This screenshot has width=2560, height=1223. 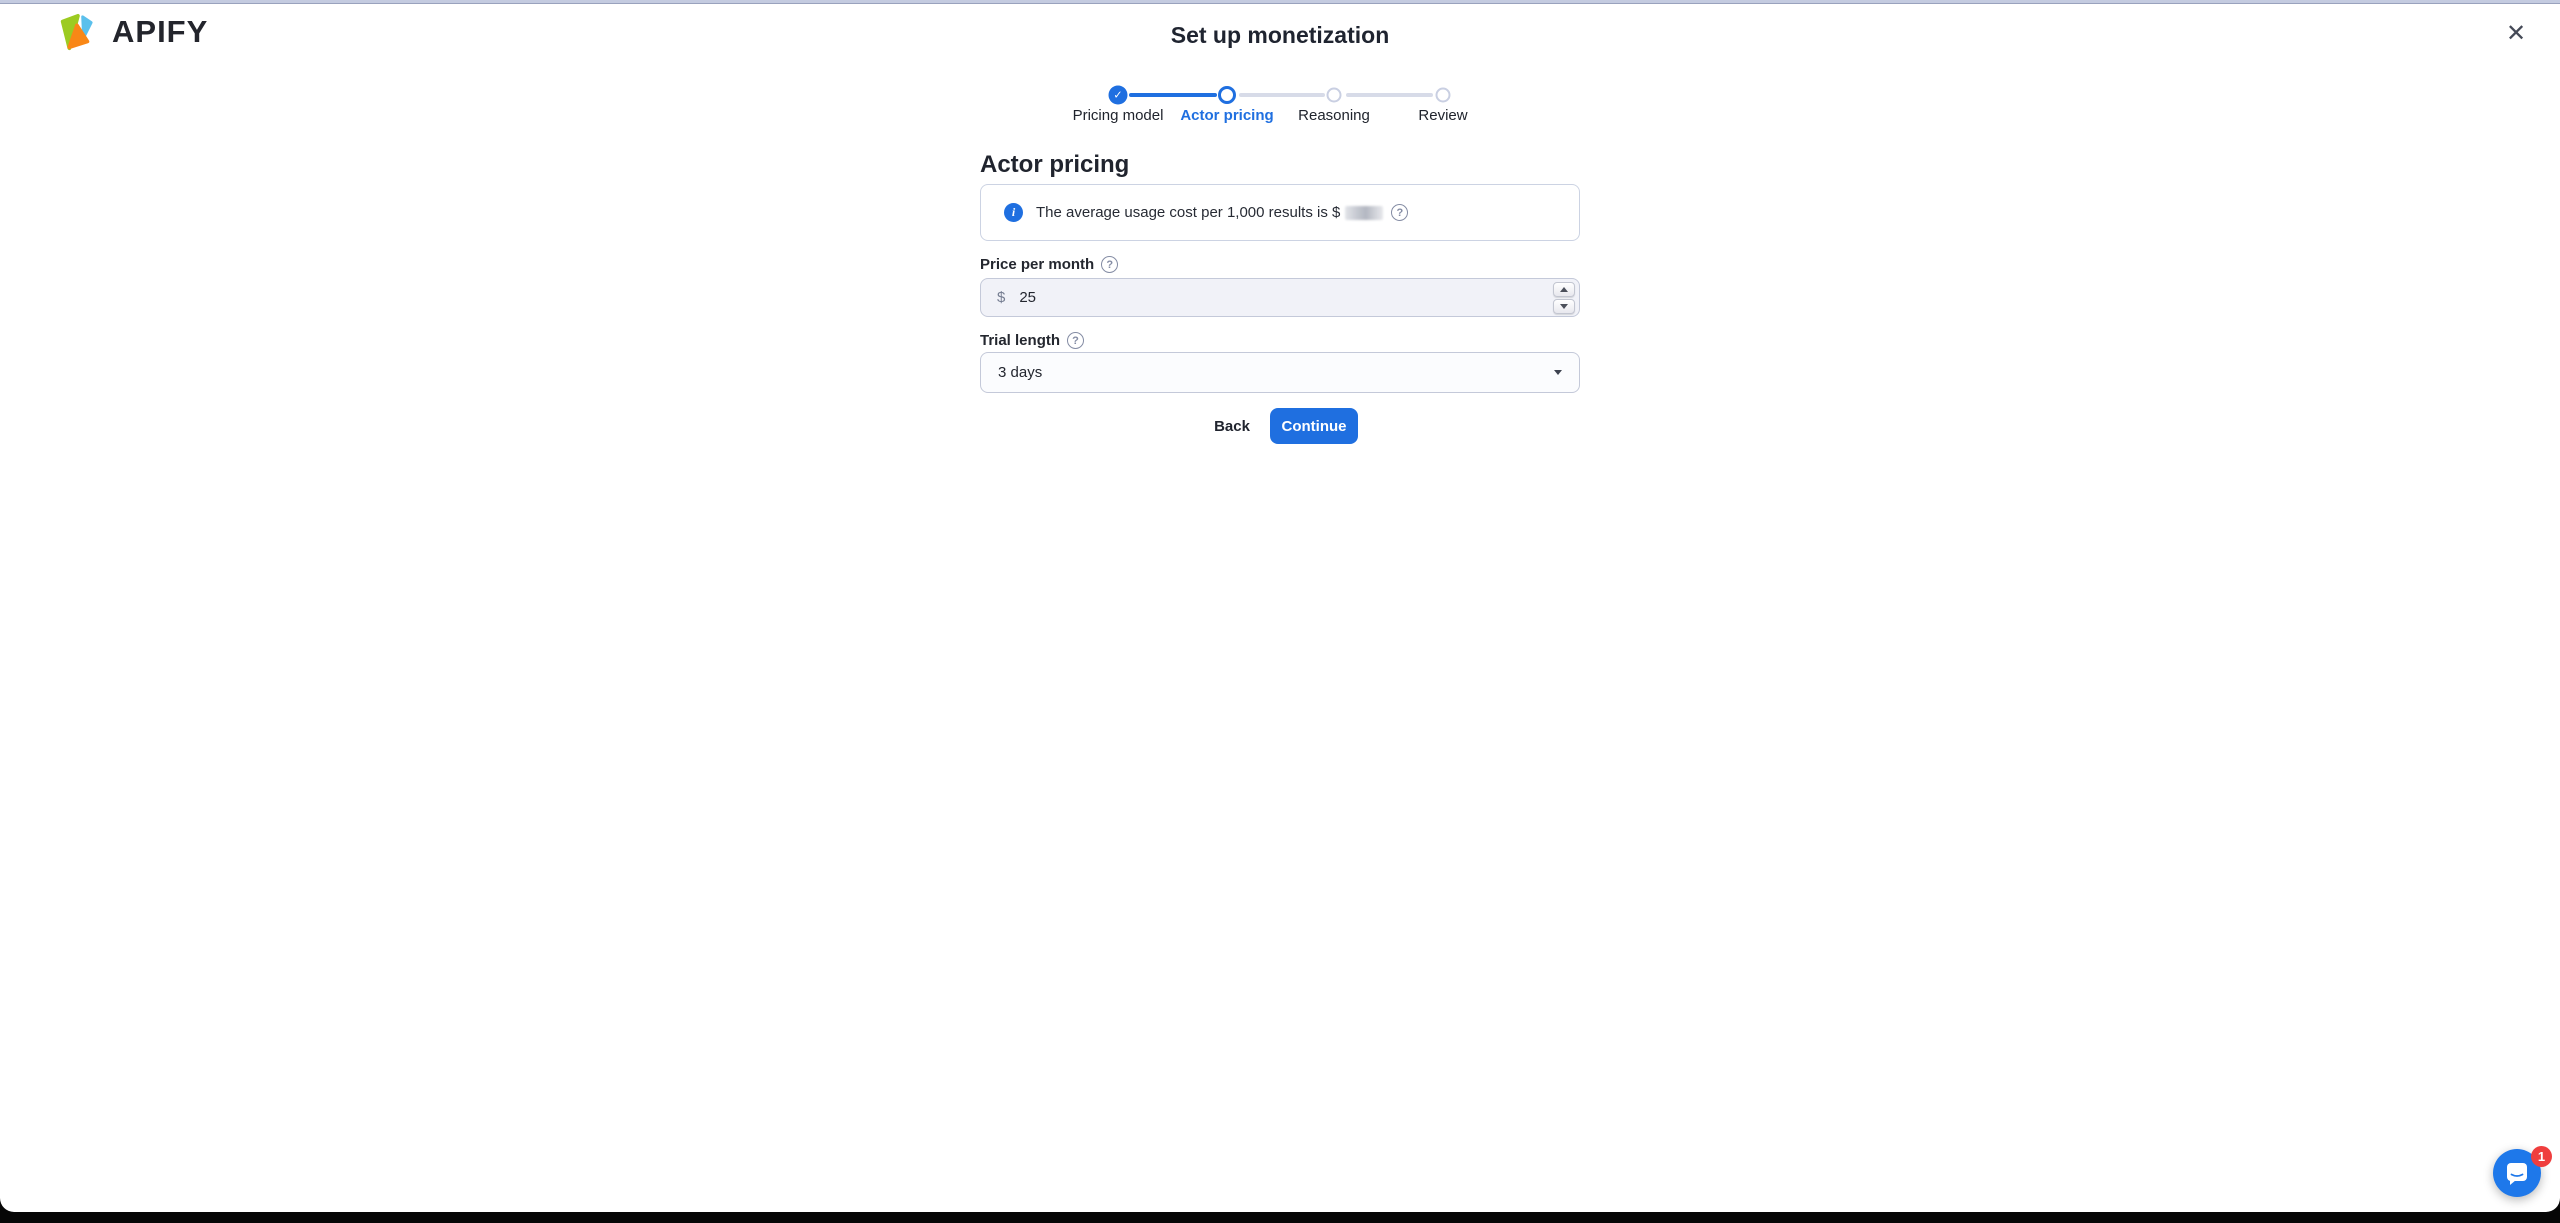 I want to click on help-icon-price: ?, so click(x=1110, y=264).